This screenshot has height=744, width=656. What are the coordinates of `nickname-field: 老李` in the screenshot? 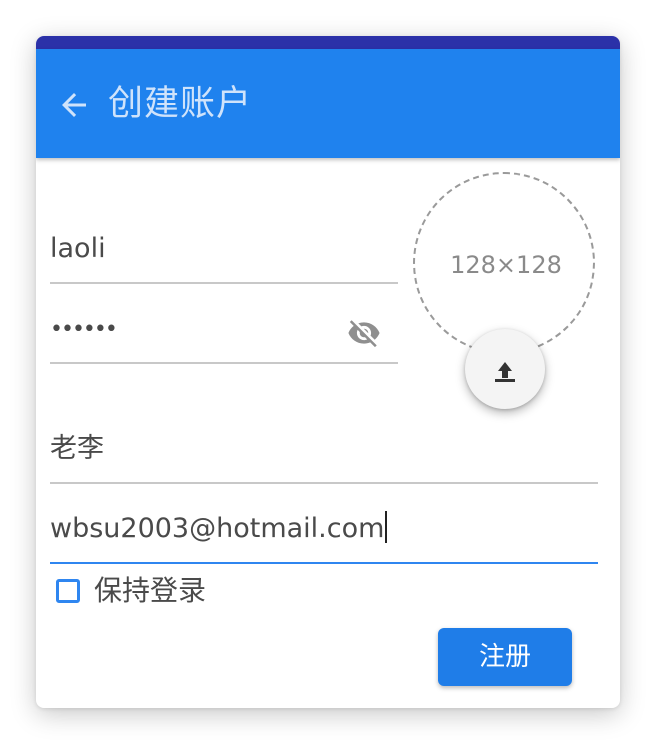 It's located at (320, 449).